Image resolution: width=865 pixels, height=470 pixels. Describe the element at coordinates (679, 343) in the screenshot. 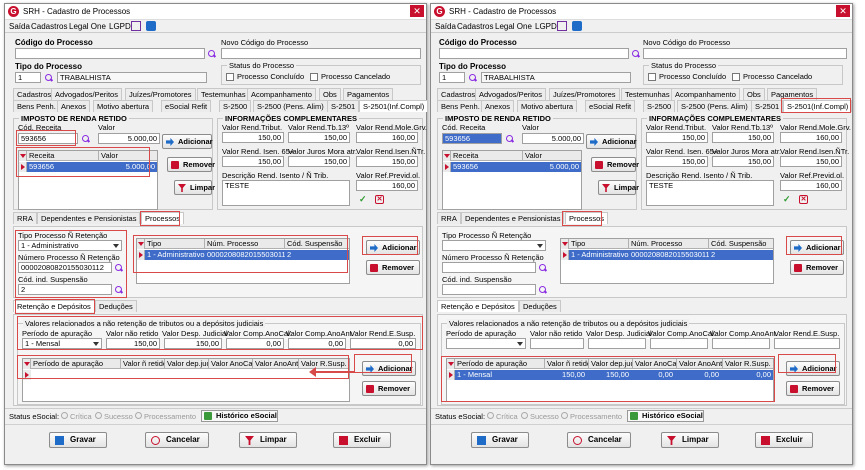

I see `comp-cal-input` at that location.